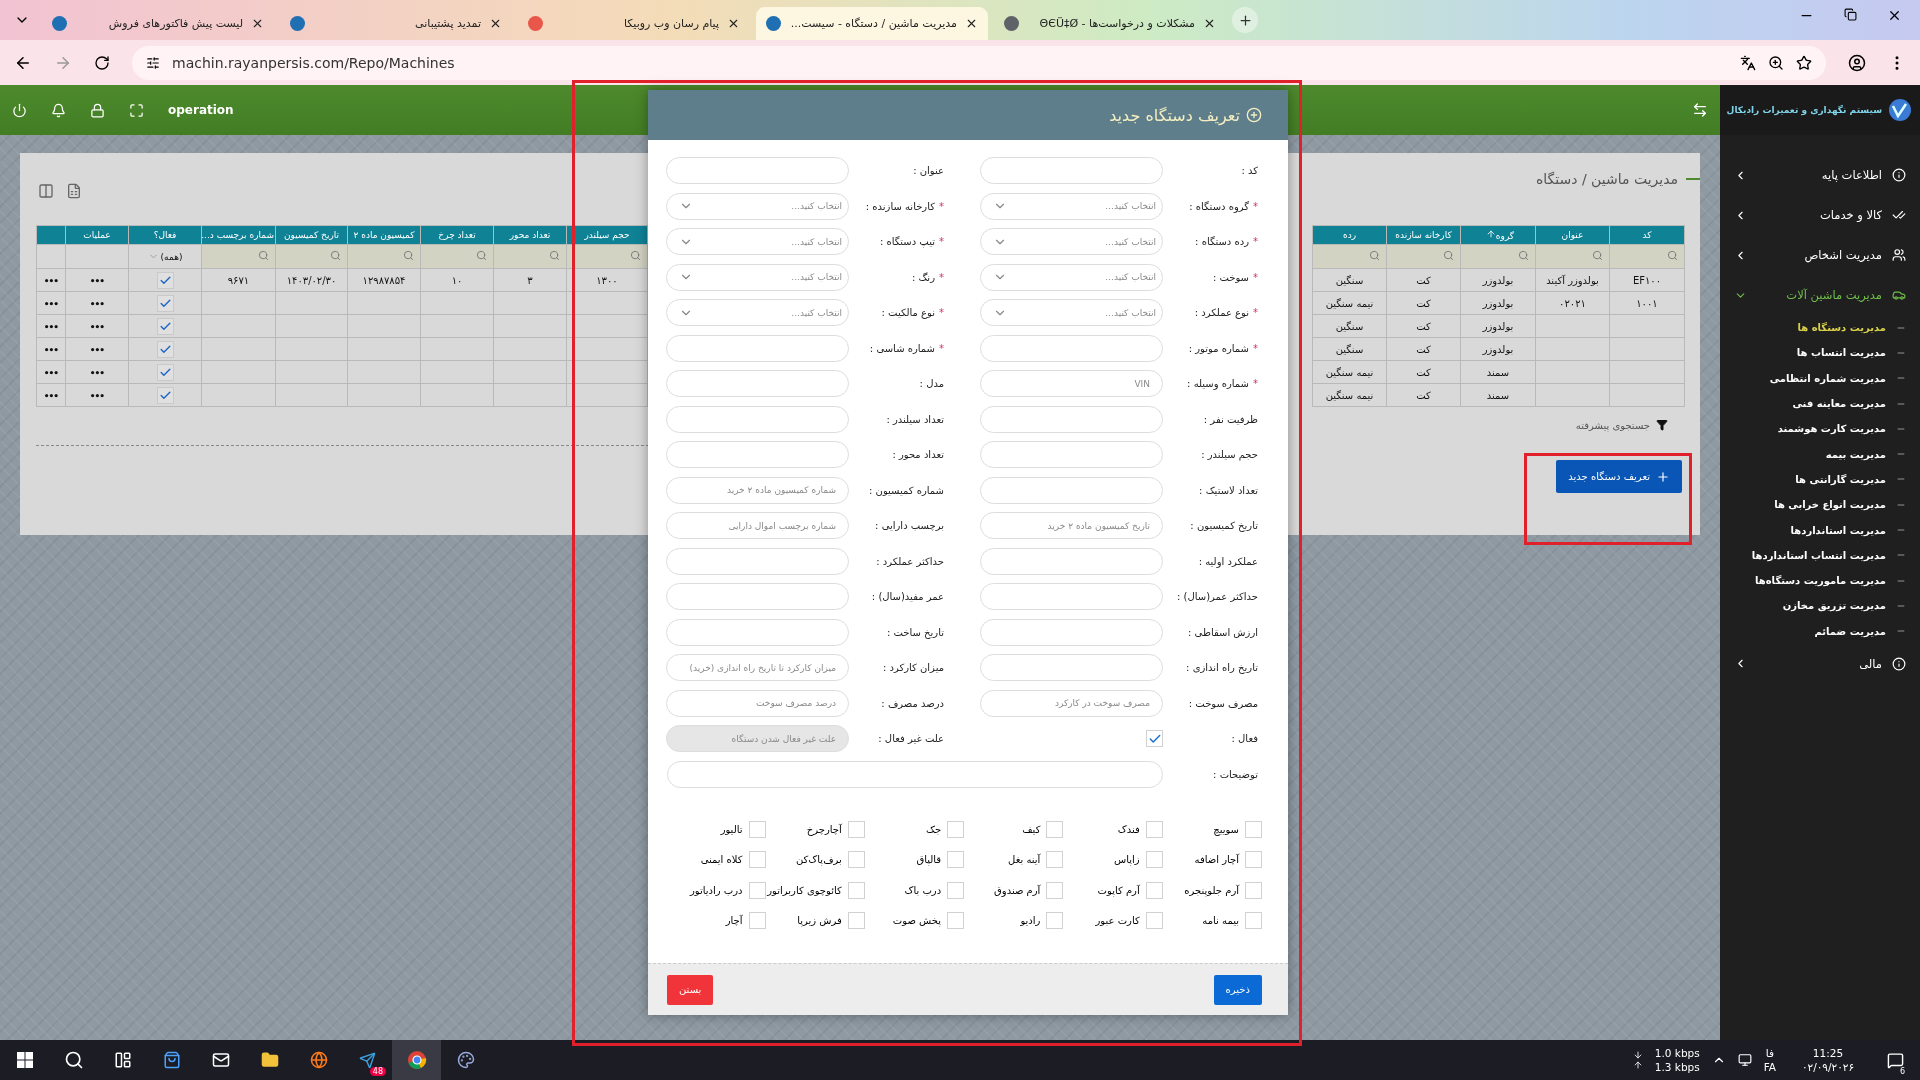 The width and height of the screenshot is (1920, 1080). I want to click on sidebar-item: کالا و خدمات, so click(1820, 215).